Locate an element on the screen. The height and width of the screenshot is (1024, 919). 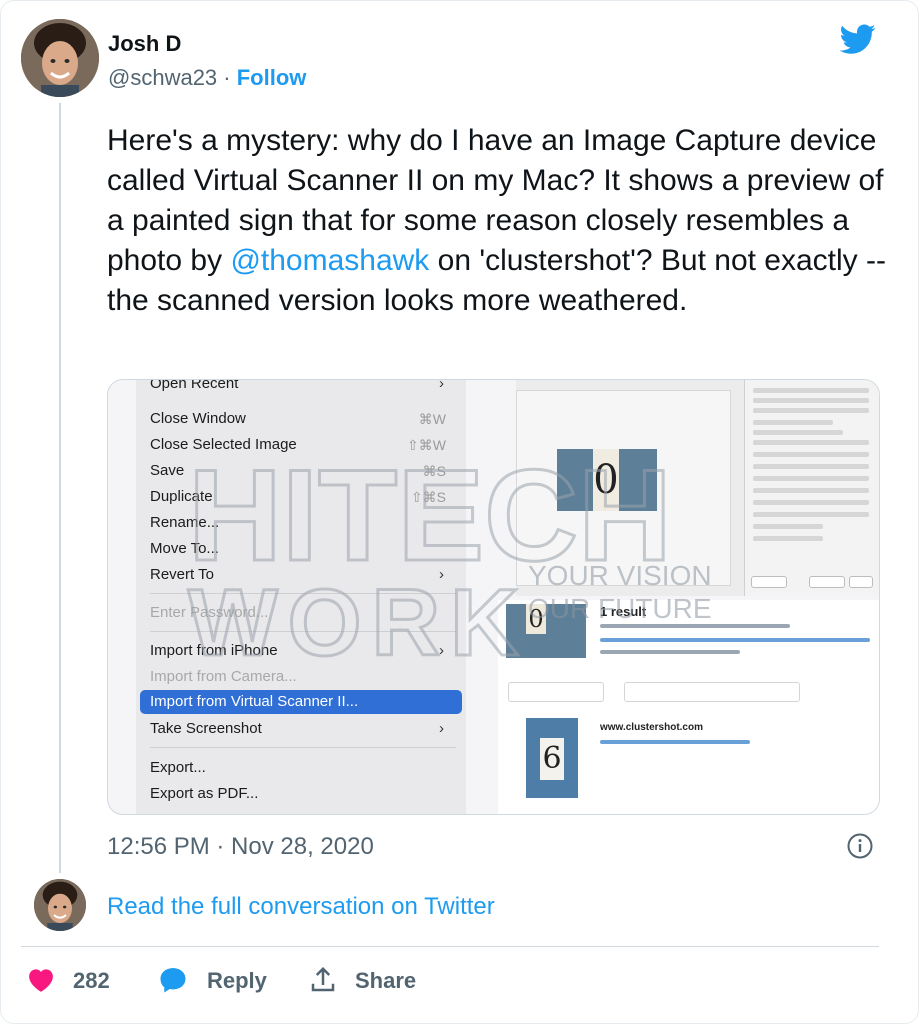
author-handle-line: @schwa23 · Follow is located at coordinates (207, 78).